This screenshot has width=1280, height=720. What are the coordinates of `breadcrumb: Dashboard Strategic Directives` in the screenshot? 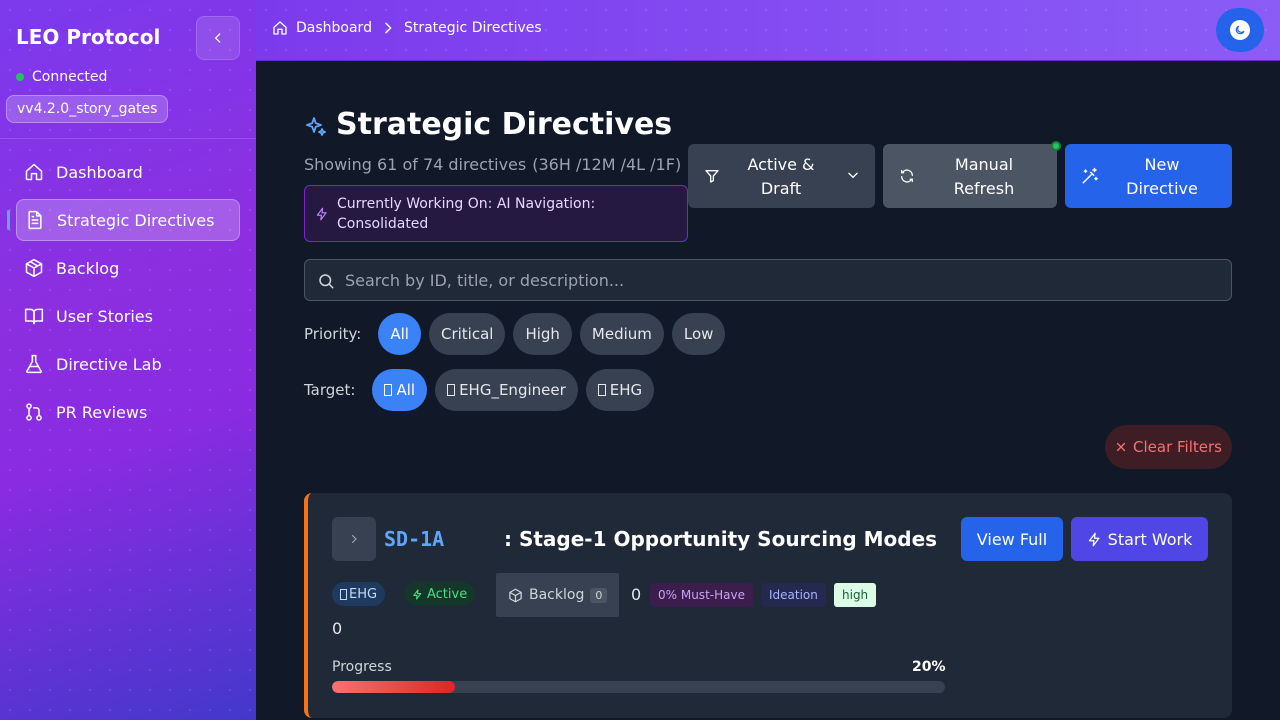 It's located at (407, 28).